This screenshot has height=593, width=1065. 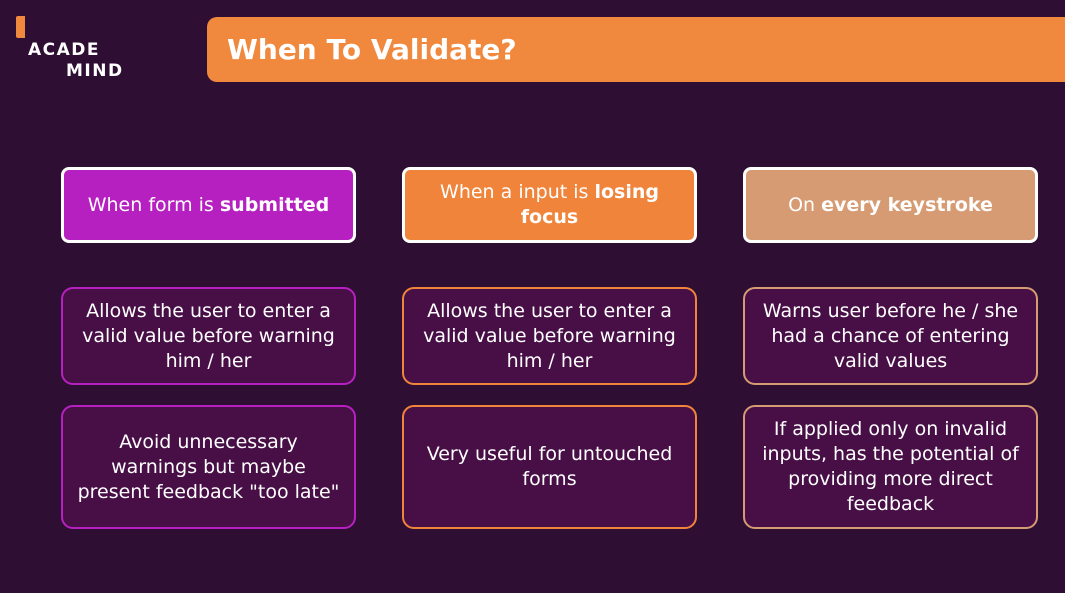 What do you see at coordinates (636, 49) in the screenshot?
I see `title-bar: When To Validate?` at bounding box center [636, 49].